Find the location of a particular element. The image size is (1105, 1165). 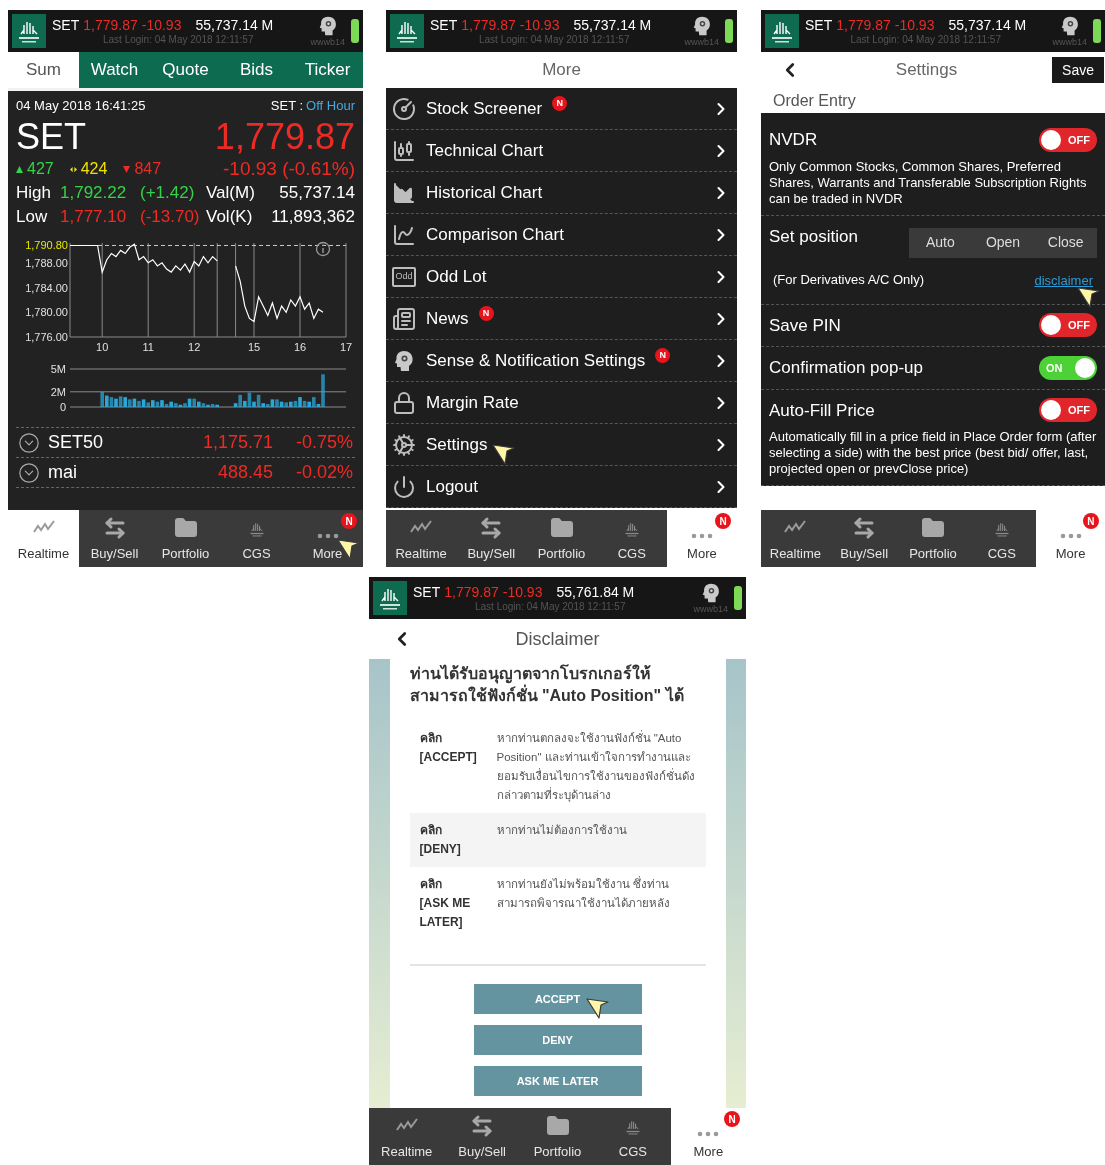

menu-item: Historical Chart is located at coordinates (561, 193).